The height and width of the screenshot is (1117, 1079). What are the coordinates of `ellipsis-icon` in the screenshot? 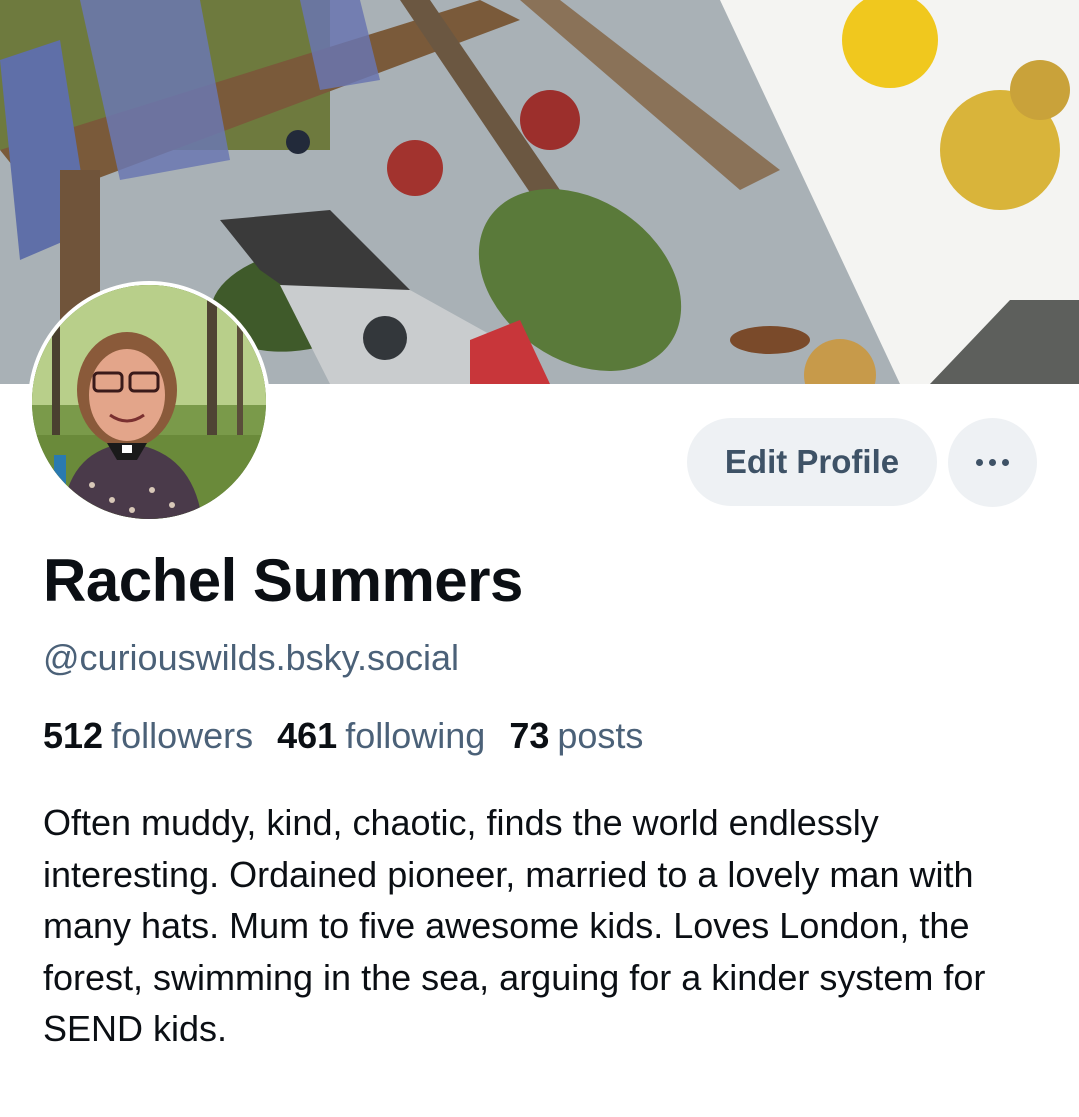 It's located at (992, 462).